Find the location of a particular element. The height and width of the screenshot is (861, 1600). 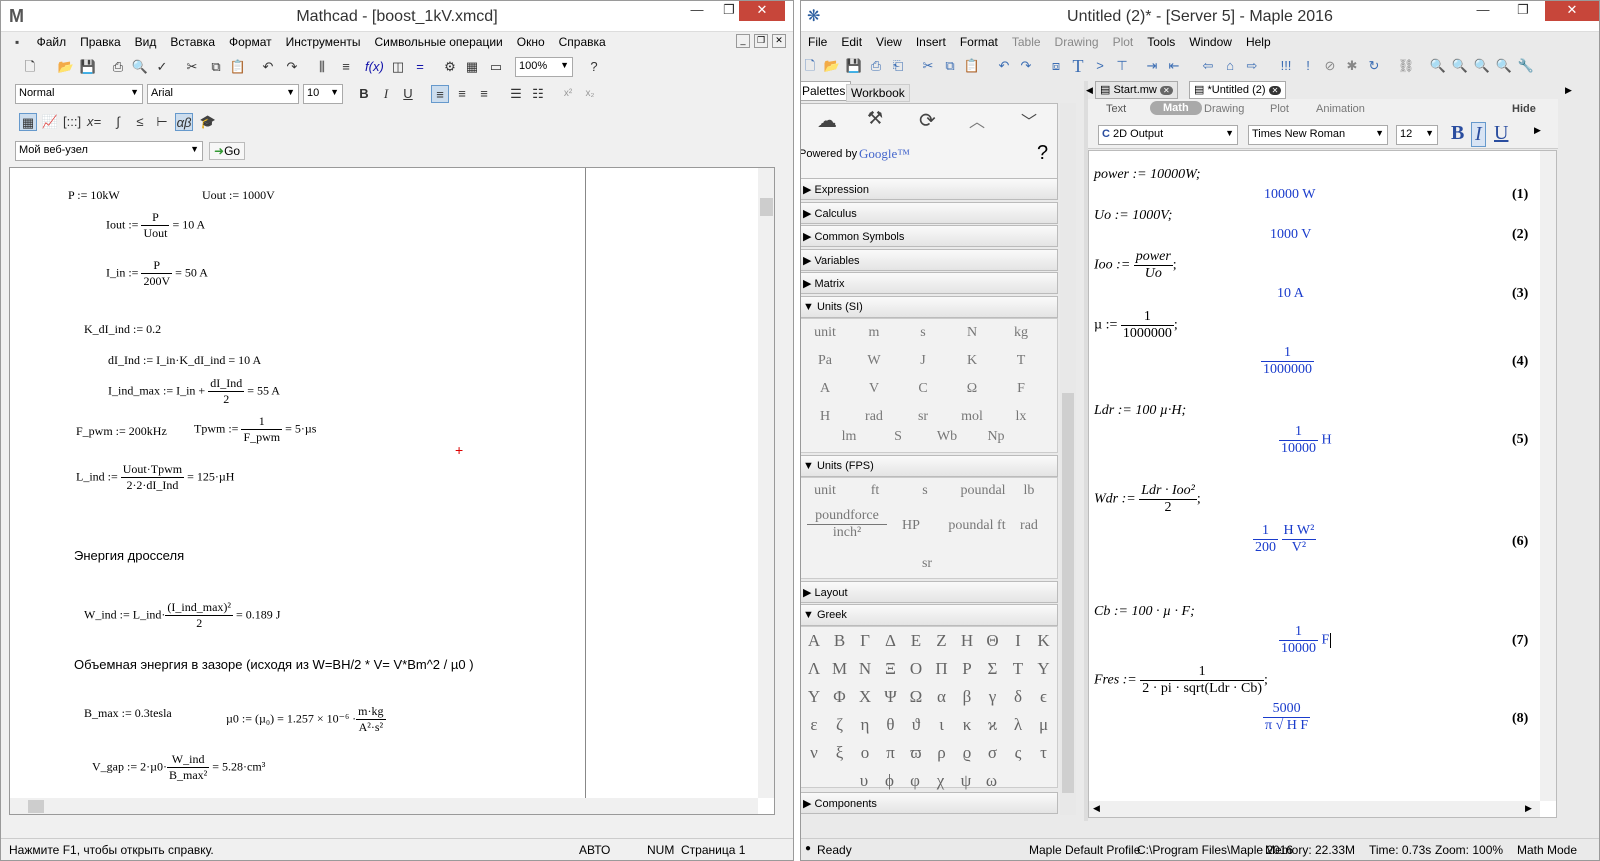

close-button: ✕ is located at coordinates (762, 11).